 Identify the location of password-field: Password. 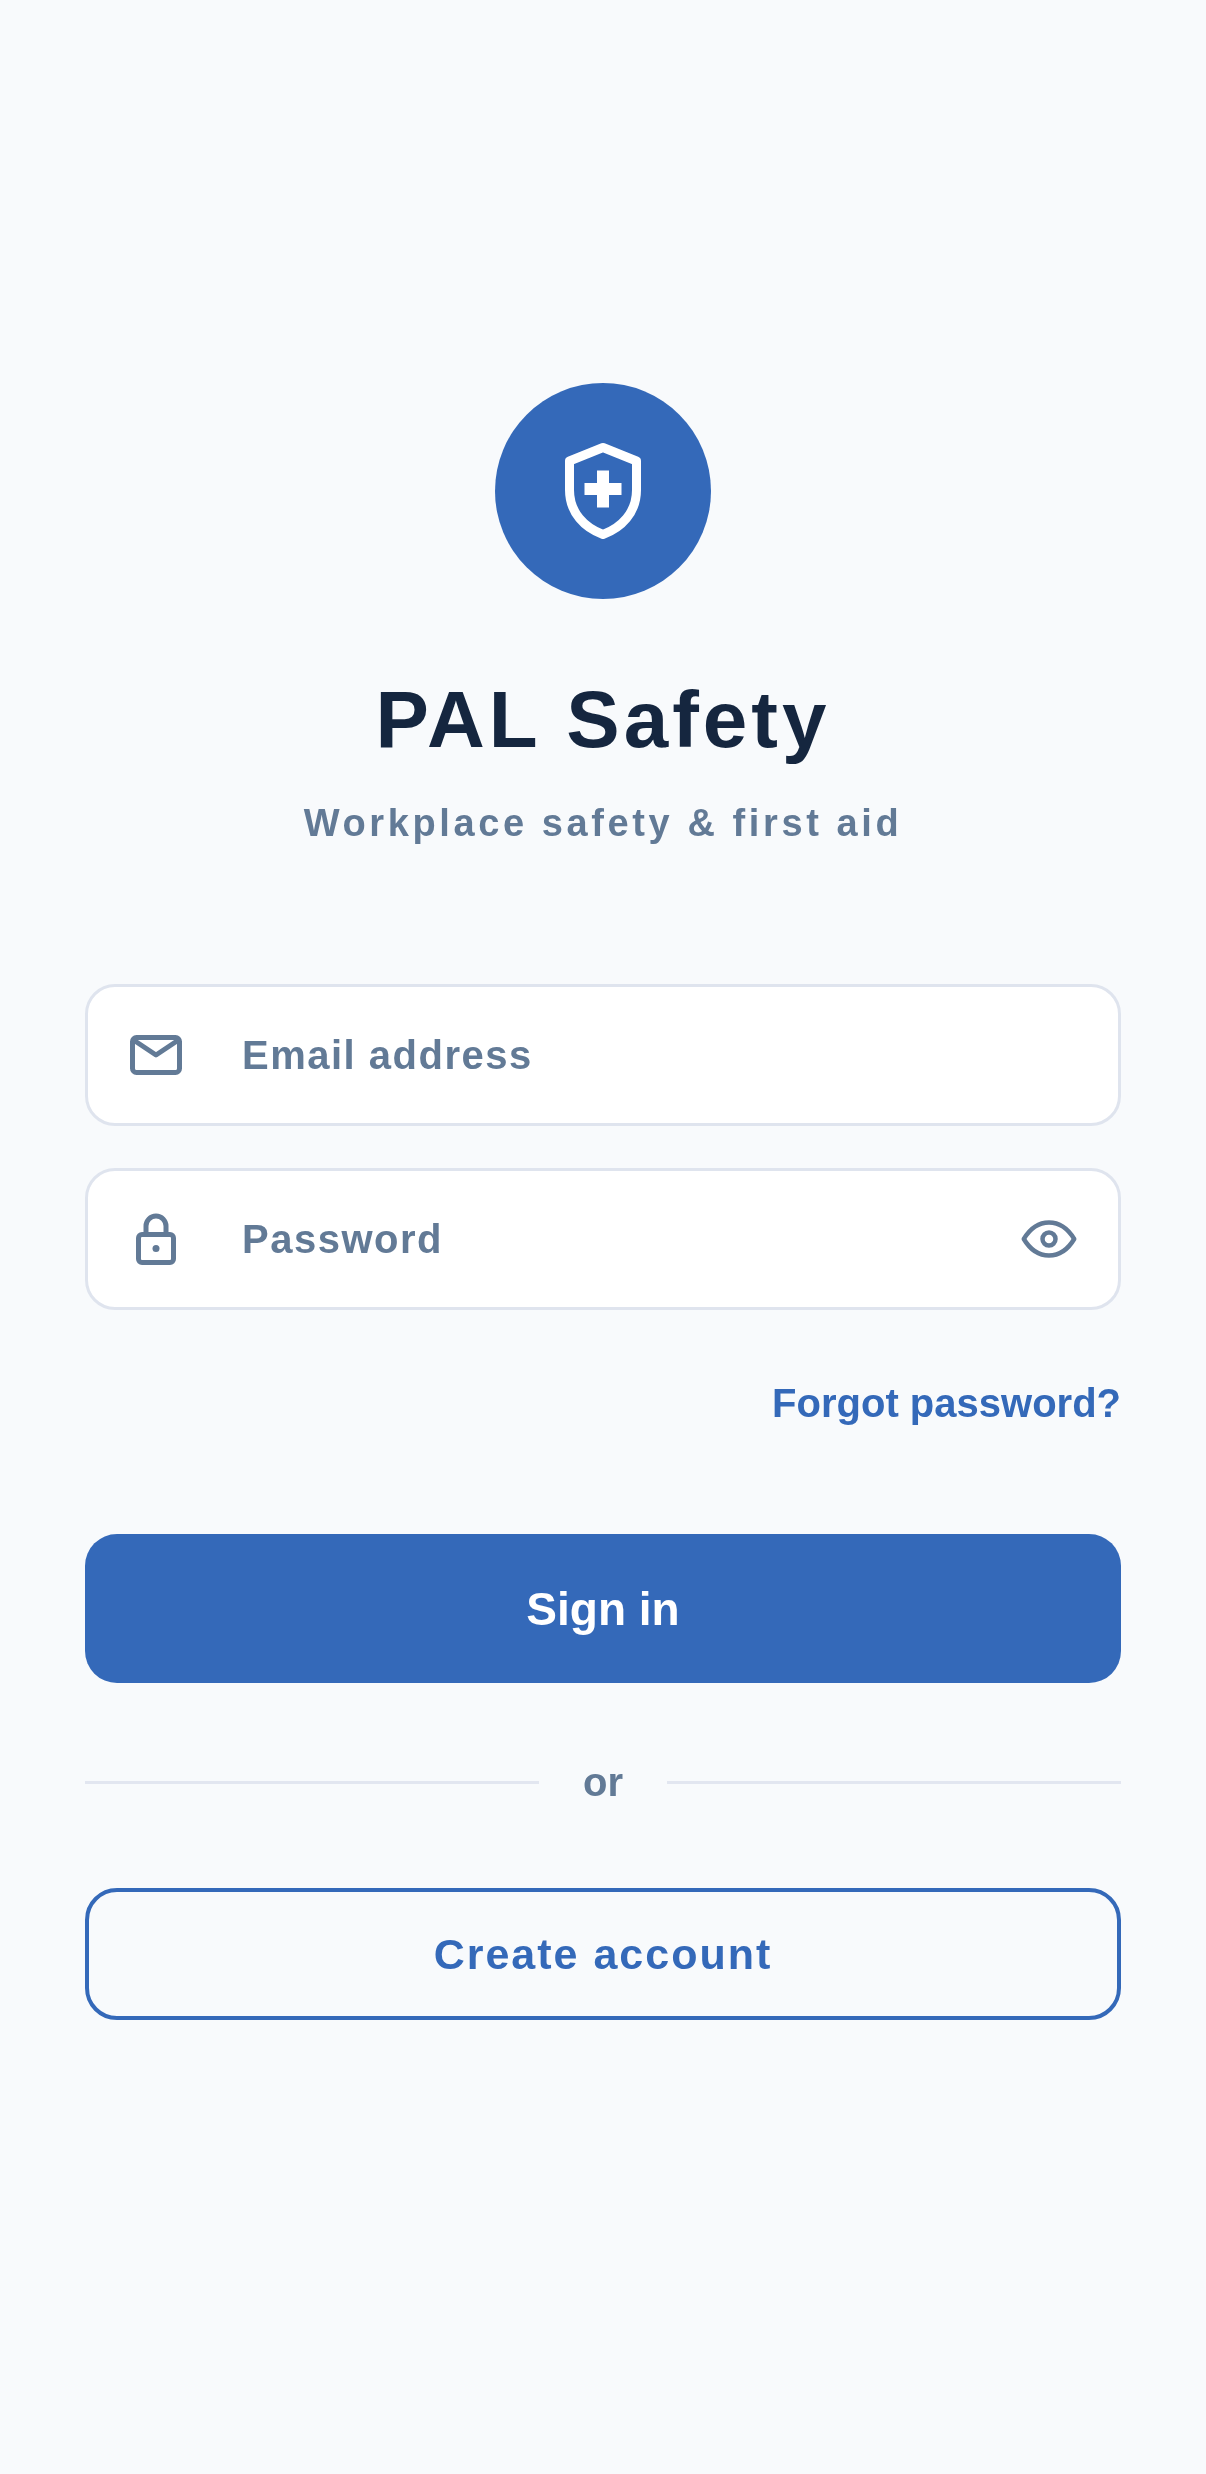
(603, 1239).